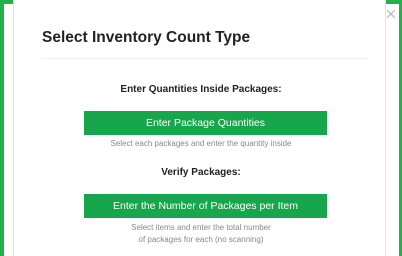 The height and width of the screenshot is (256, 402). Describe the element at coordinates (391, 14) in the screenshot. I see `close-icon` at that location.